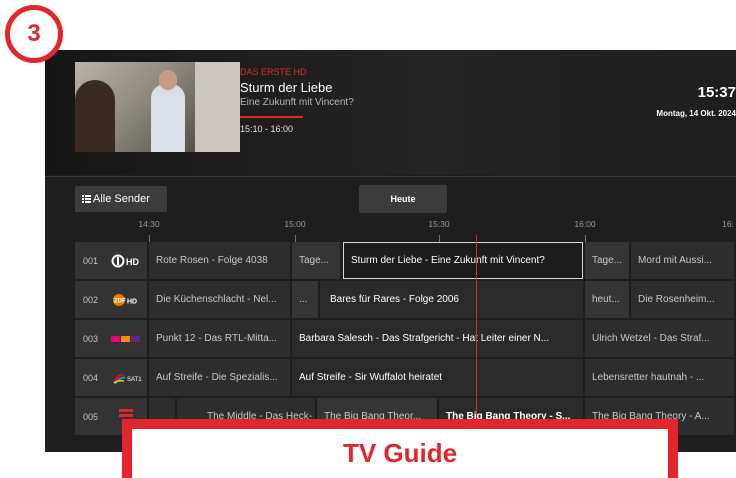 This screenshot has width=736, height=478. I want to click on timeline-tick: 14:30, so click(149, 224).